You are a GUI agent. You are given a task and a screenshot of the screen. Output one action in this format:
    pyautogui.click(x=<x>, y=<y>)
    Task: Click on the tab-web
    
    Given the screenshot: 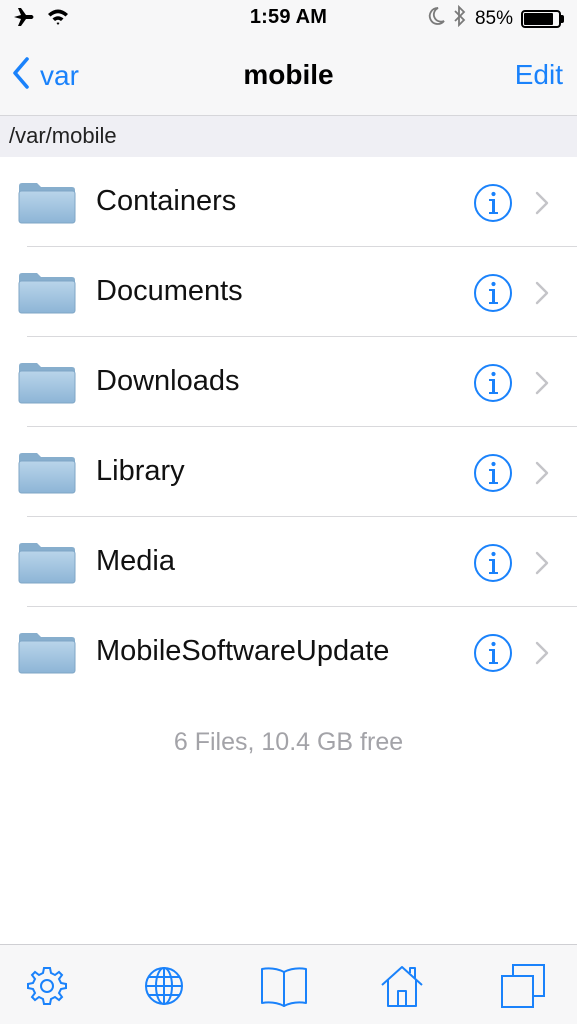 What is the action you would take?
    pyautogui.click(x=164, y=986)
    